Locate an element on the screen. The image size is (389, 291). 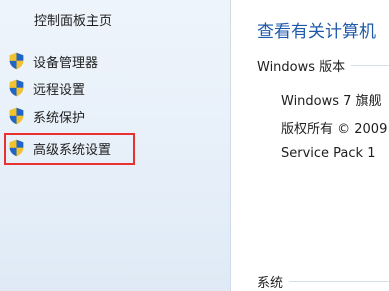
task-label: 系统保护 is located at coordinates (59, 118).